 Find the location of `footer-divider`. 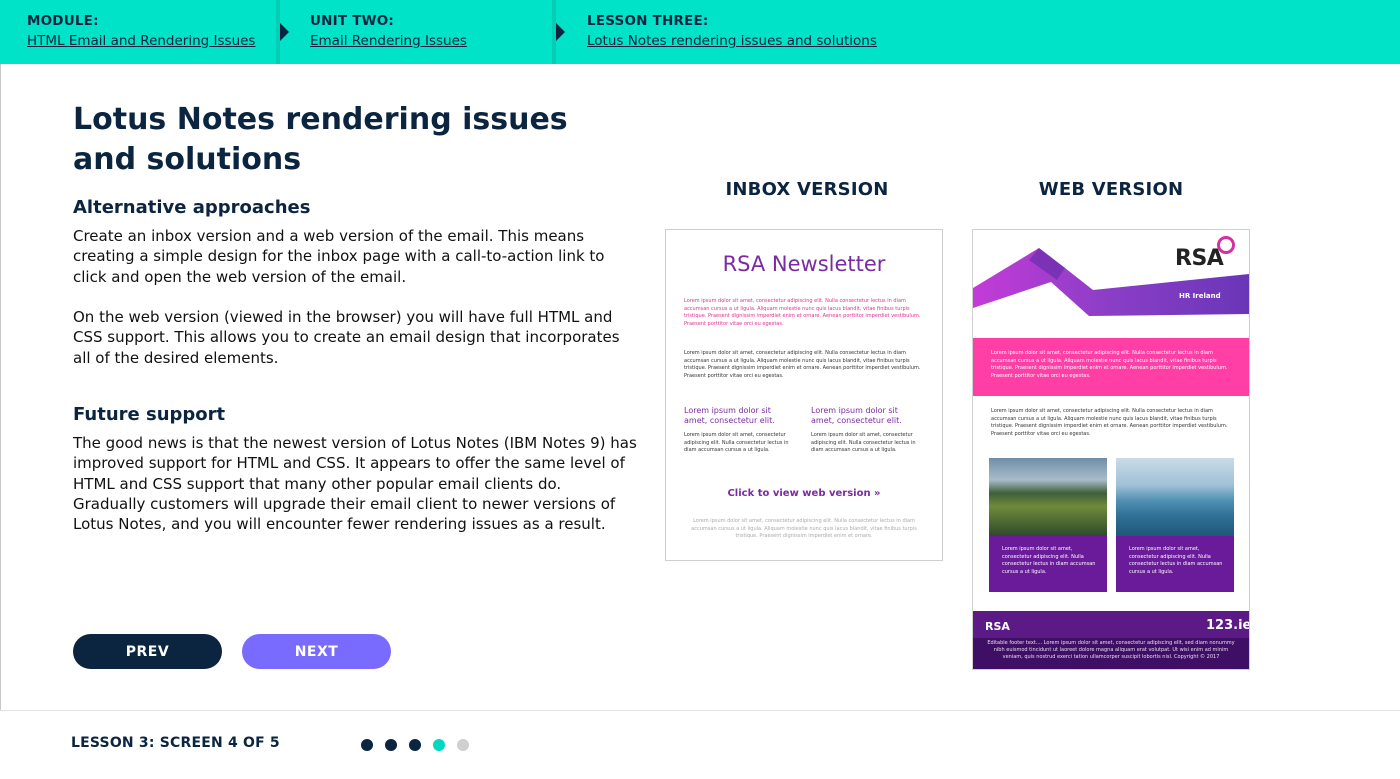

footer-divider is located at coordinates (700, 710).